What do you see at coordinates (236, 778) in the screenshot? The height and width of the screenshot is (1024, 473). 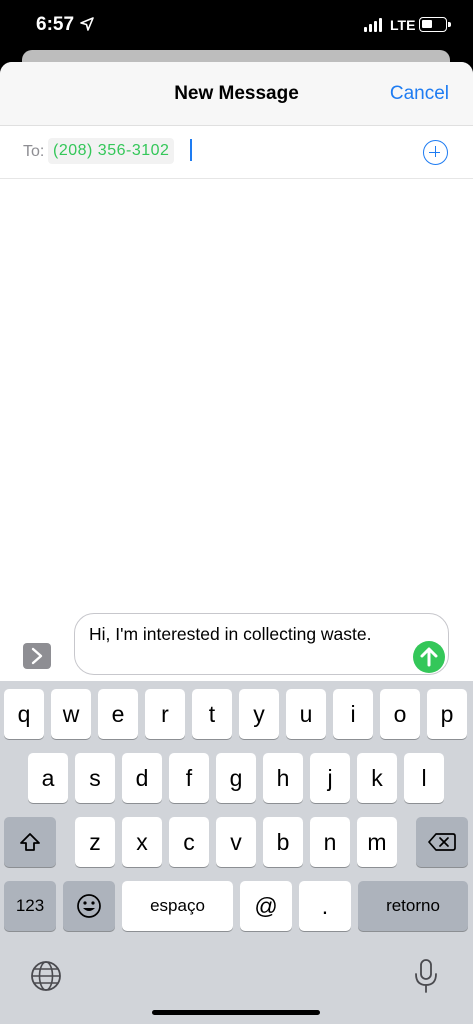 I see `key-g: g` at bounding box center [236, 778].